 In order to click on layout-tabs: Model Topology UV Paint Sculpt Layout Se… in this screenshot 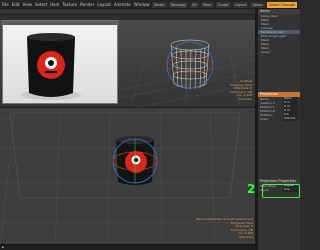, I will do `click(226, 5)`.